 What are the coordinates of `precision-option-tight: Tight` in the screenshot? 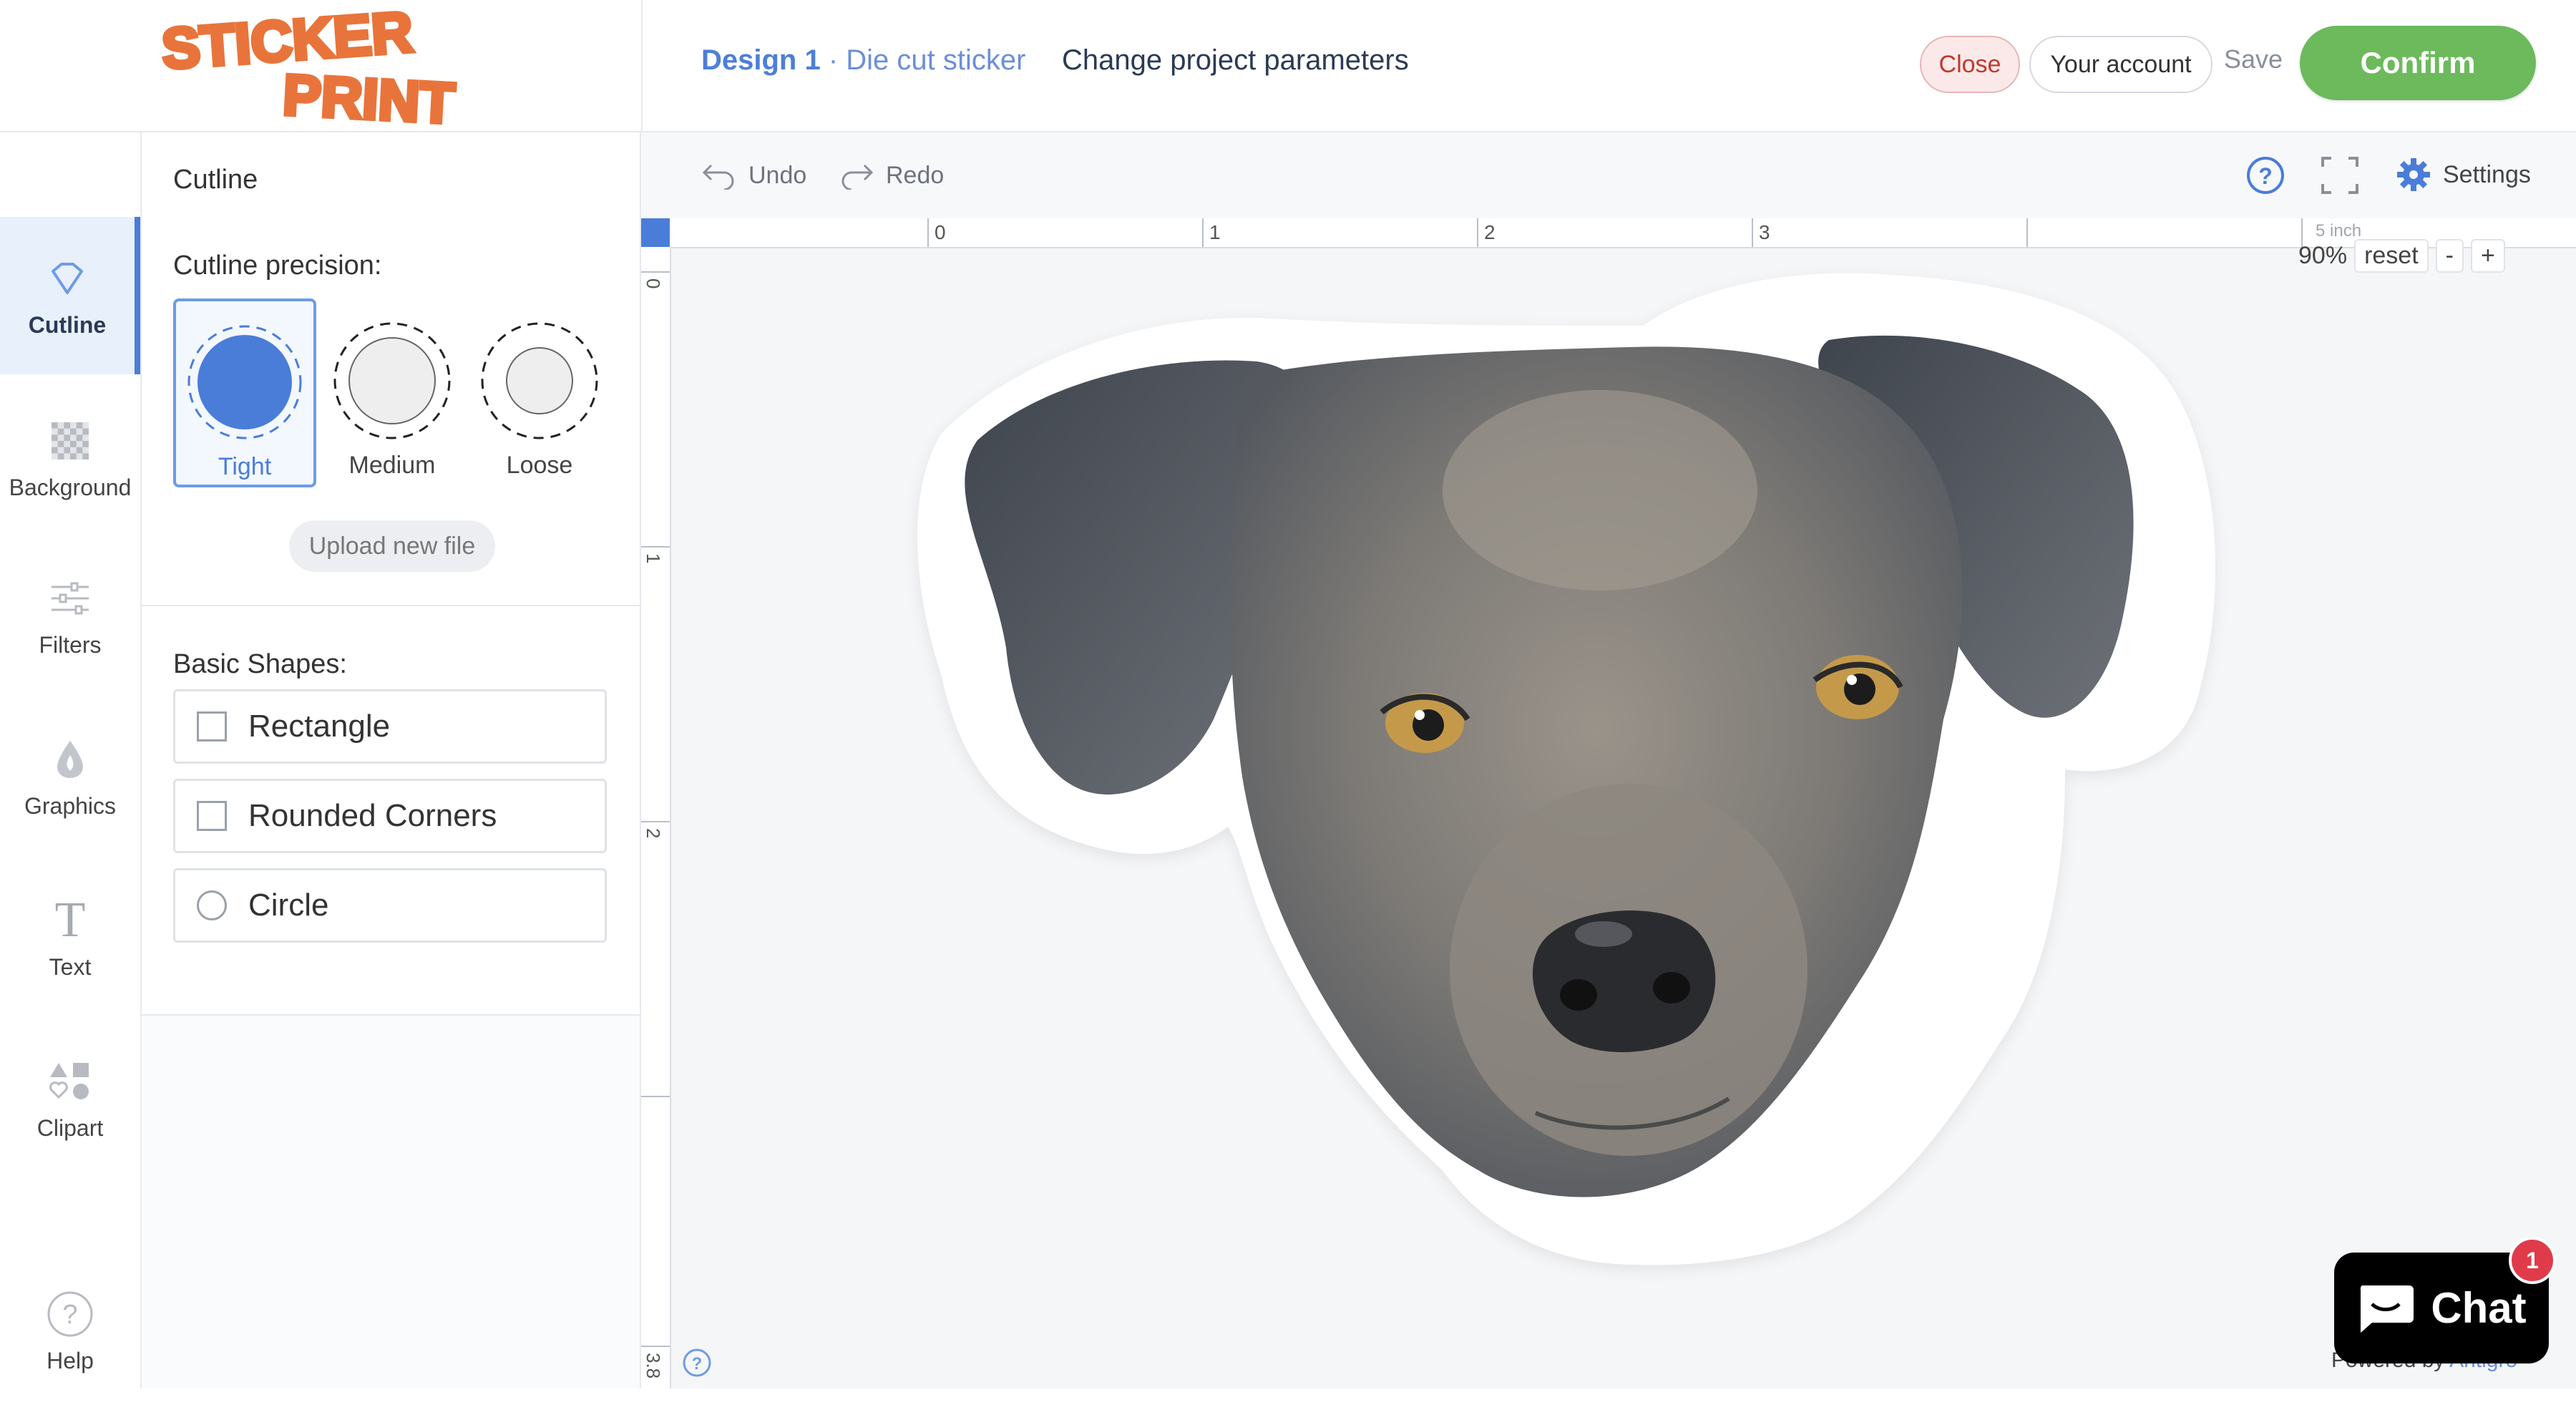 It's located at (244, 392).